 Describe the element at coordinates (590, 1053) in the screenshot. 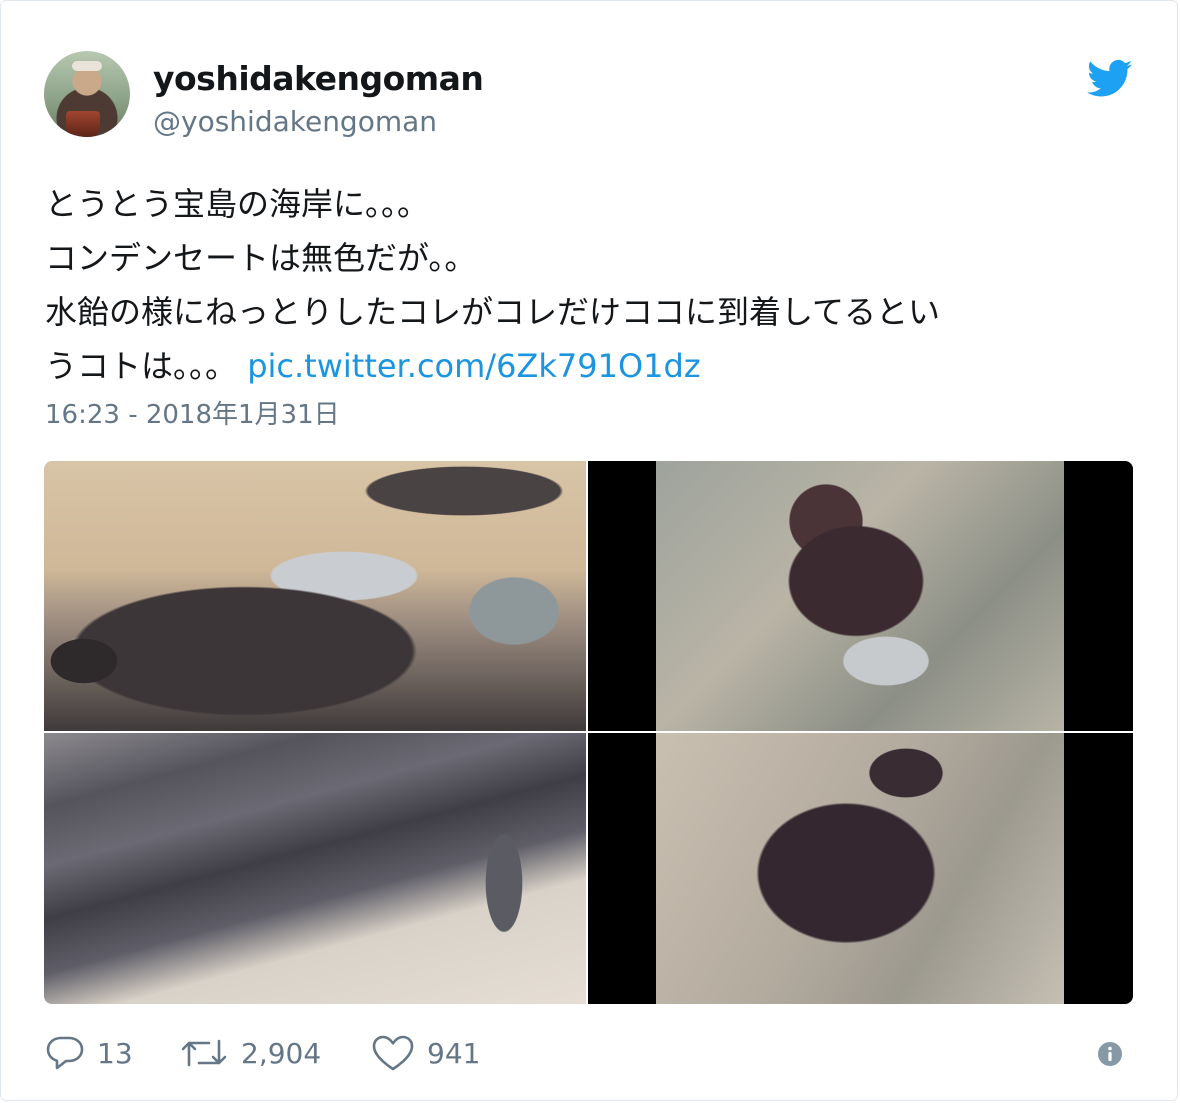

I see `action-bar: 13 2,904 941` at that location.